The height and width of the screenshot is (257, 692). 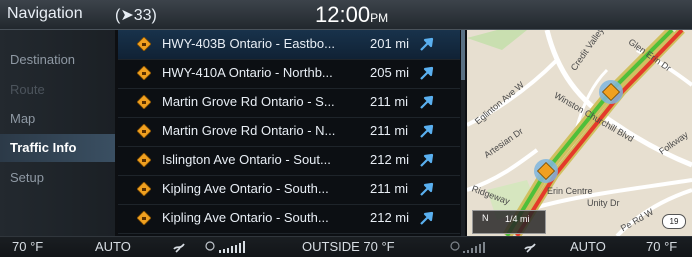 I want to click on menu-item-destination: Destination, so click(x=57, y=60).